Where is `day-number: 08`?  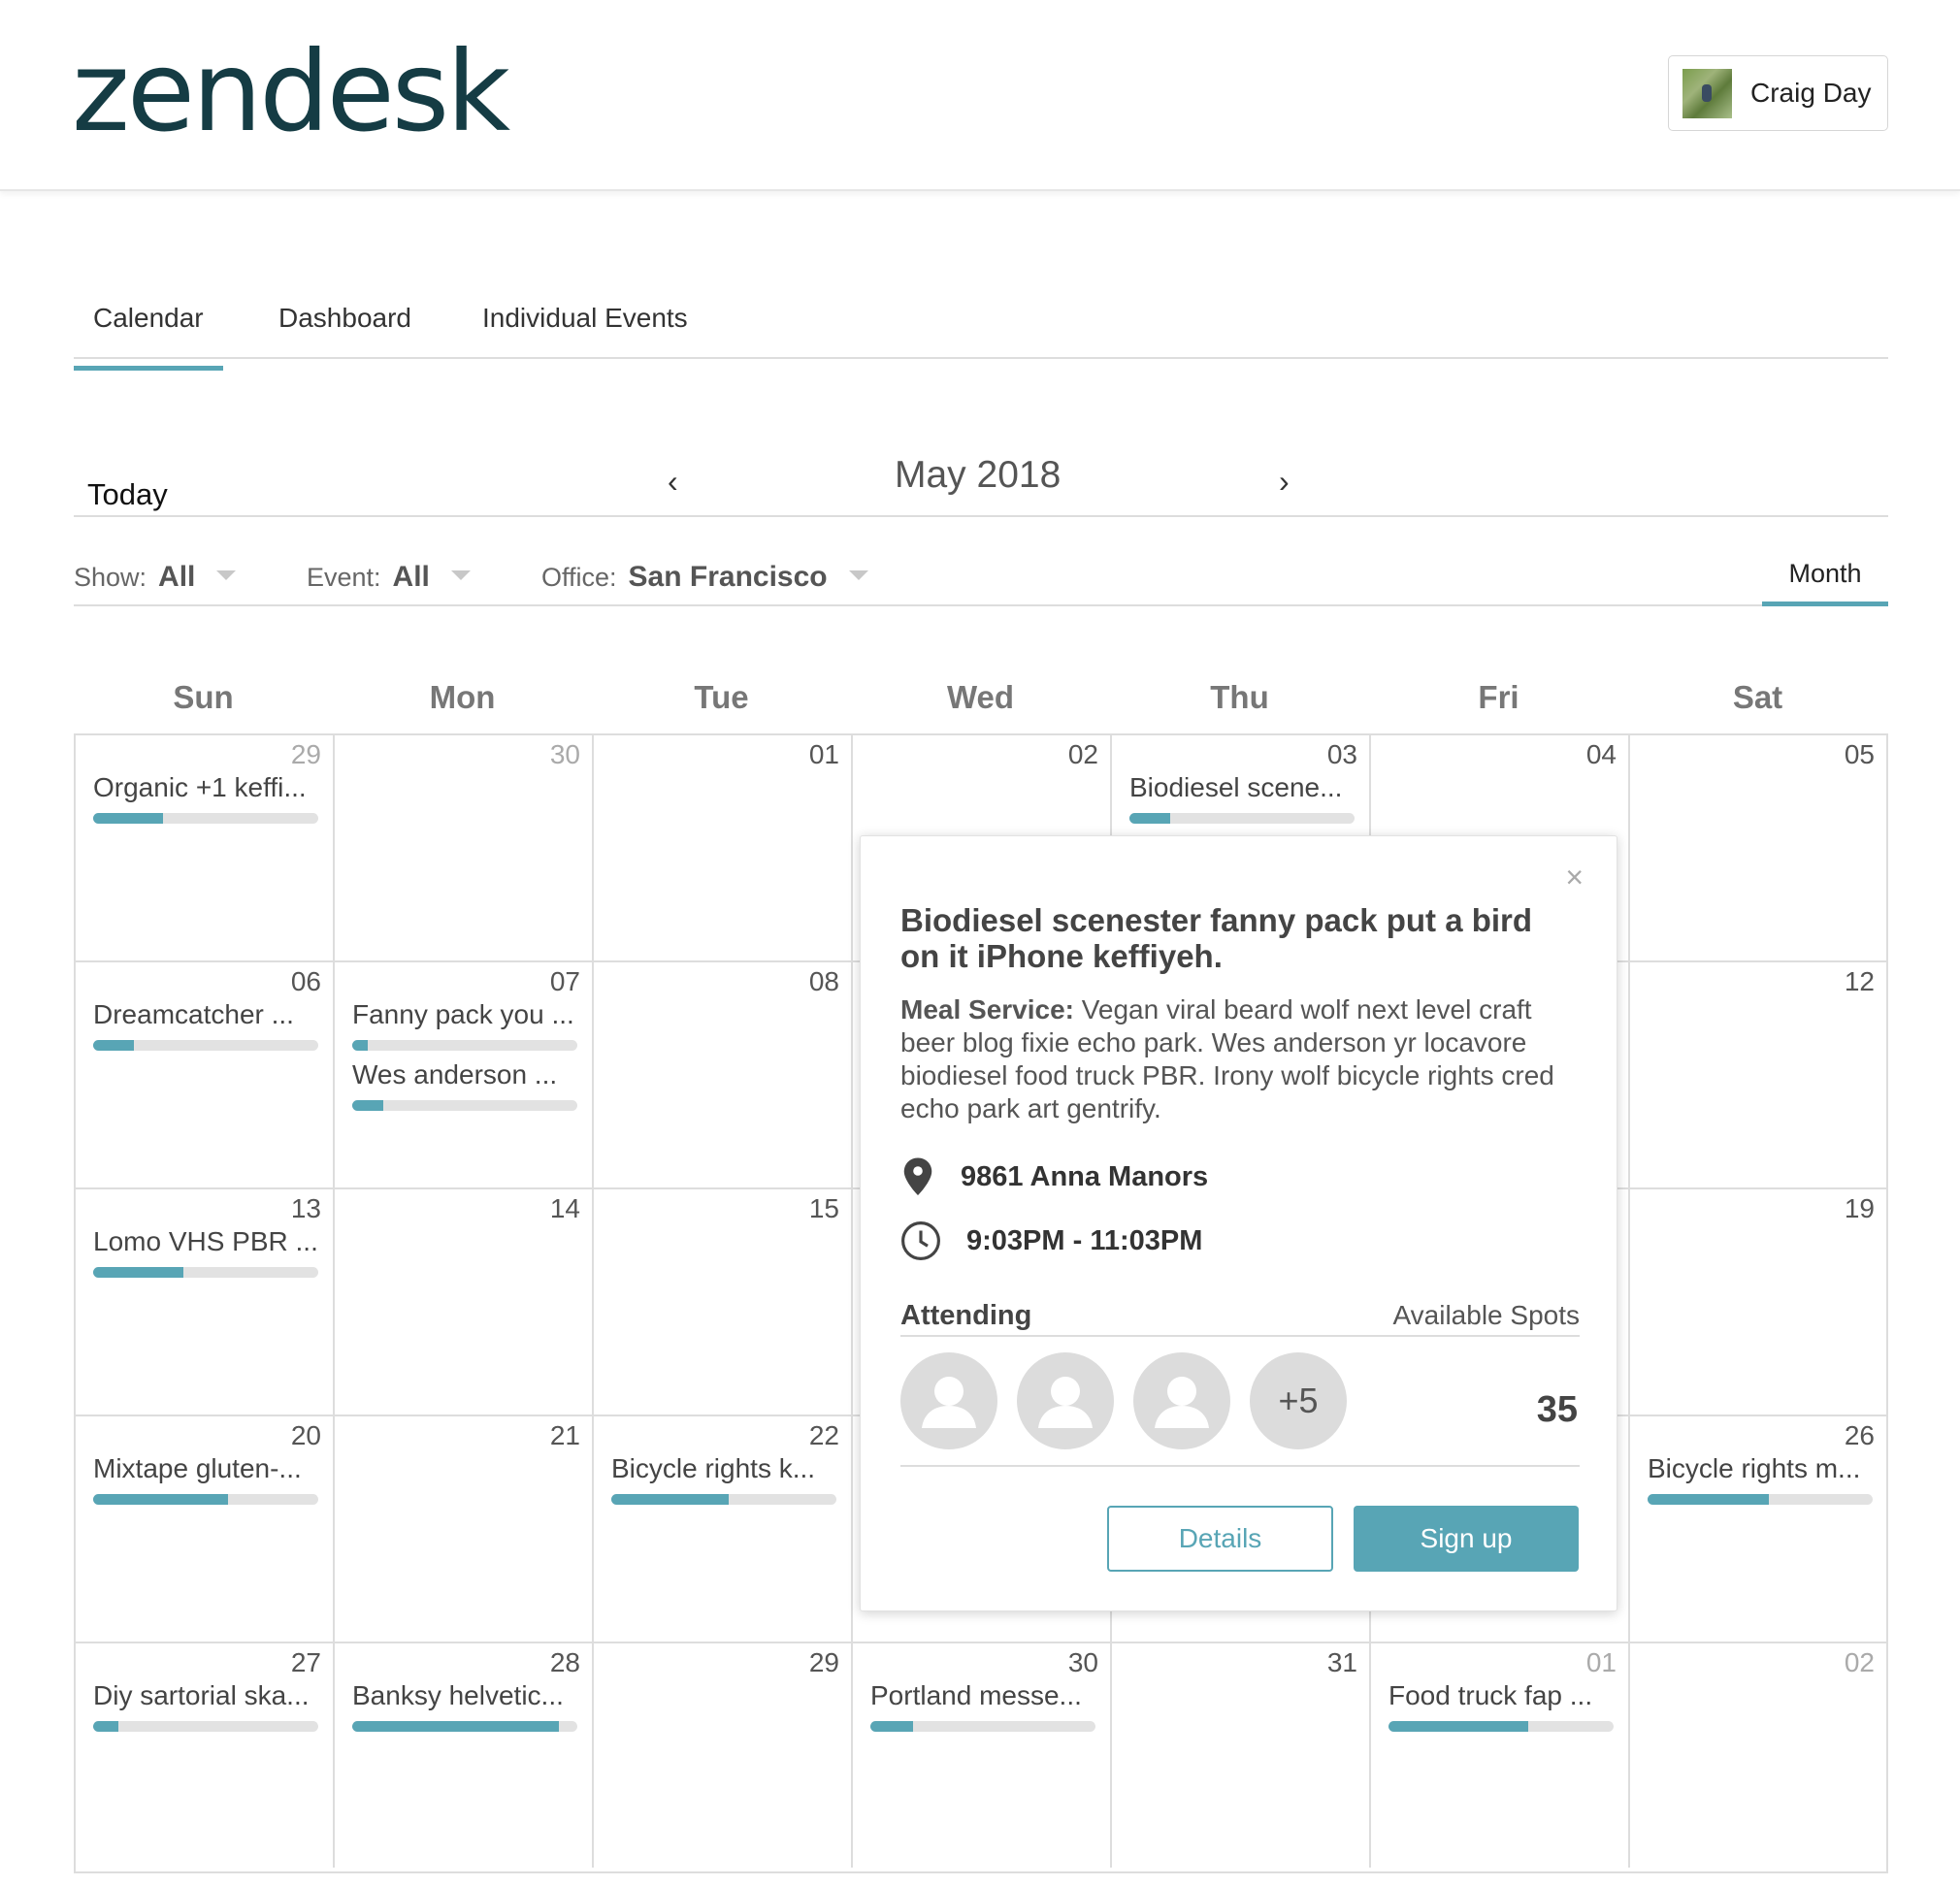
day-number: 08 is located at coordinates (823, 981).